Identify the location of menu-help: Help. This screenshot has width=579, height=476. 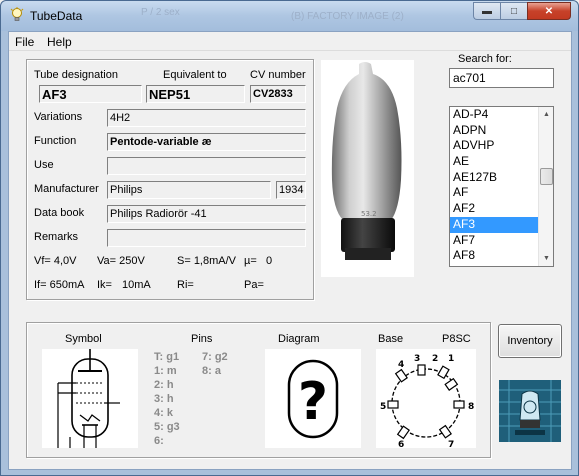
(59, 42).